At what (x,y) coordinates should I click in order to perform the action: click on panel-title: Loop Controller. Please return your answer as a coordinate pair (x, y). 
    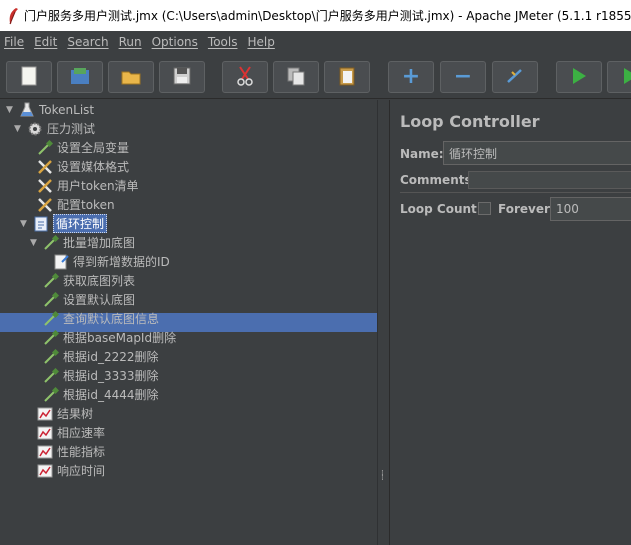
    Looking at the image, I should click on (470, 121).